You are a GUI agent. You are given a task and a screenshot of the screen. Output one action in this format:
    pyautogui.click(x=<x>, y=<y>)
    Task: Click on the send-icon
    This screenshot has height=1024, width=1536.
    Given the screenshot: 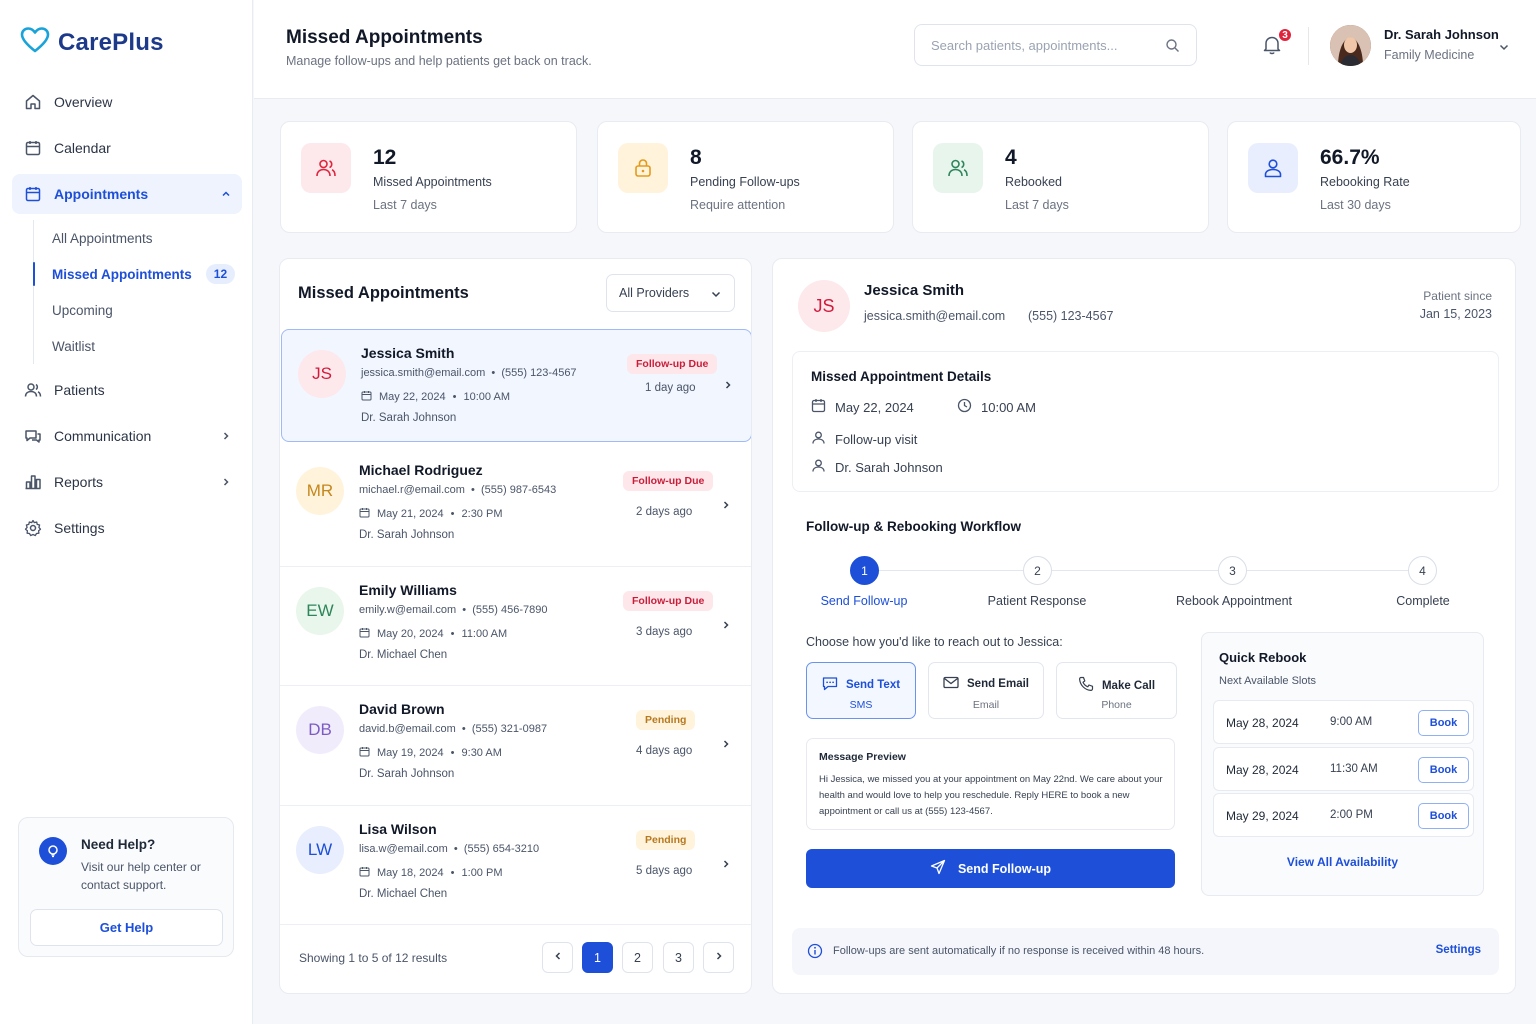 What is the action you would take?
    pyautogui.click(x=938, y=868)
    